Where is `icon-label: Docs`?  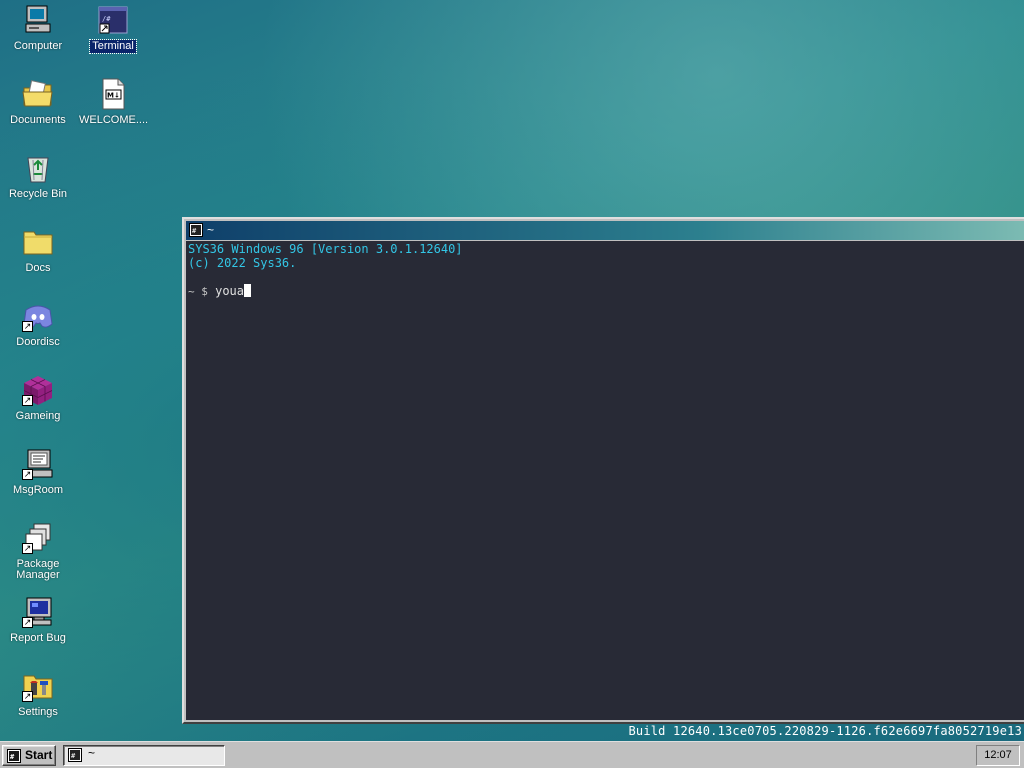 icon-label: Docs is located at coordinates (38, 268).